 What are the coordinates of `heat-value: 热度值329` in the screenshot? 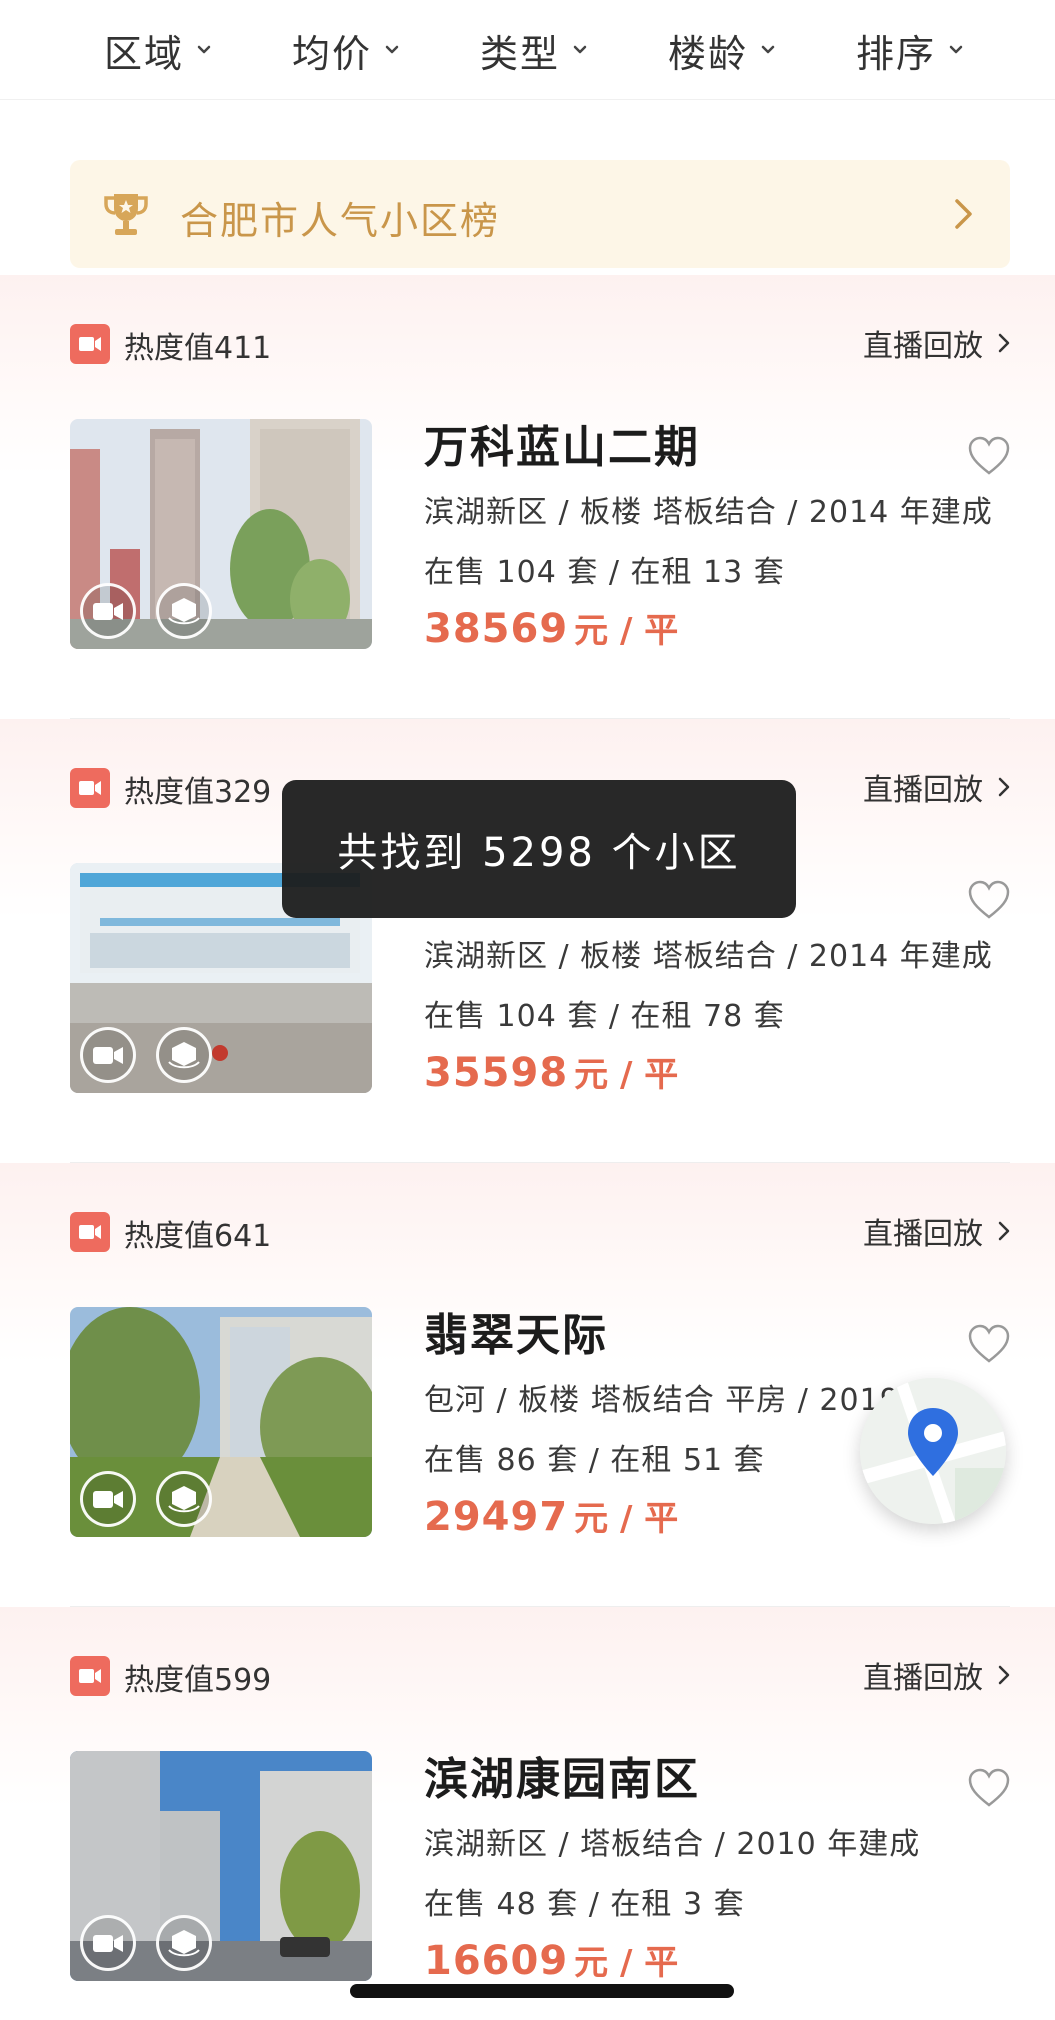 It's located at (198, 792).